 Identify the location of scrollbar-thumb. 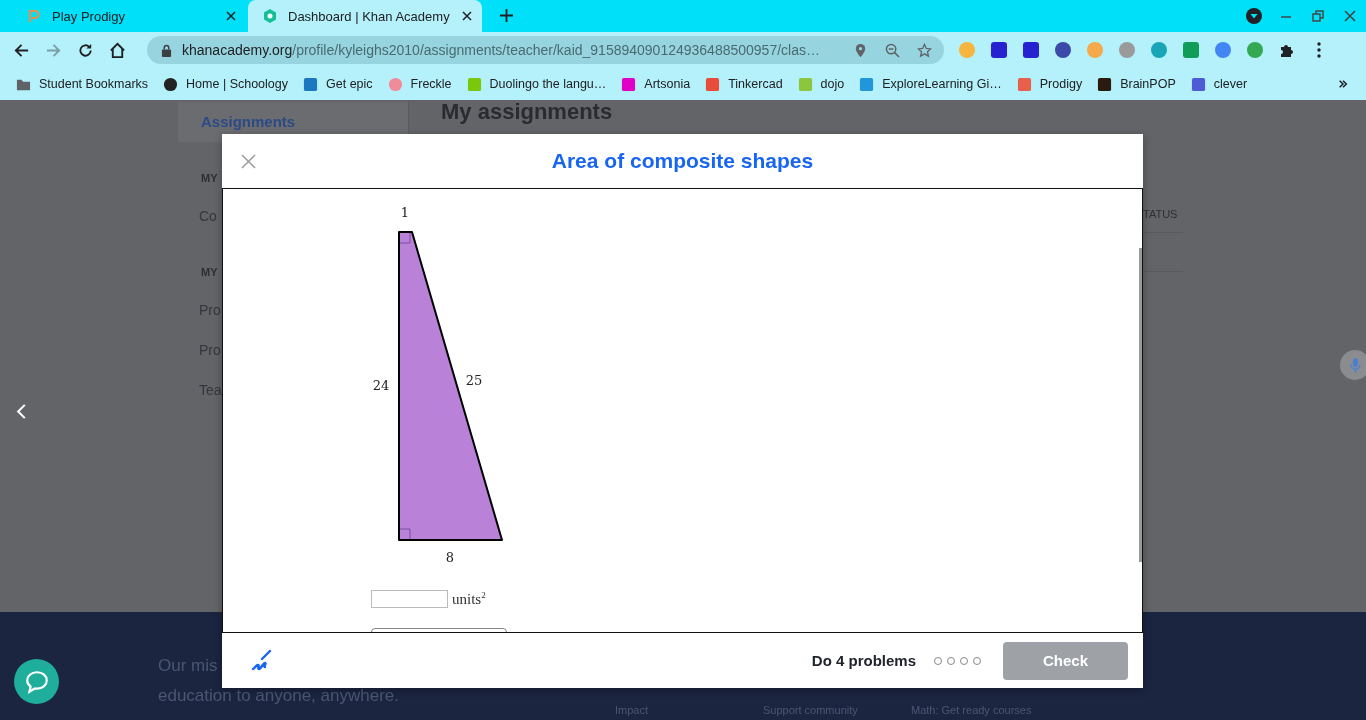
(1140, 405).